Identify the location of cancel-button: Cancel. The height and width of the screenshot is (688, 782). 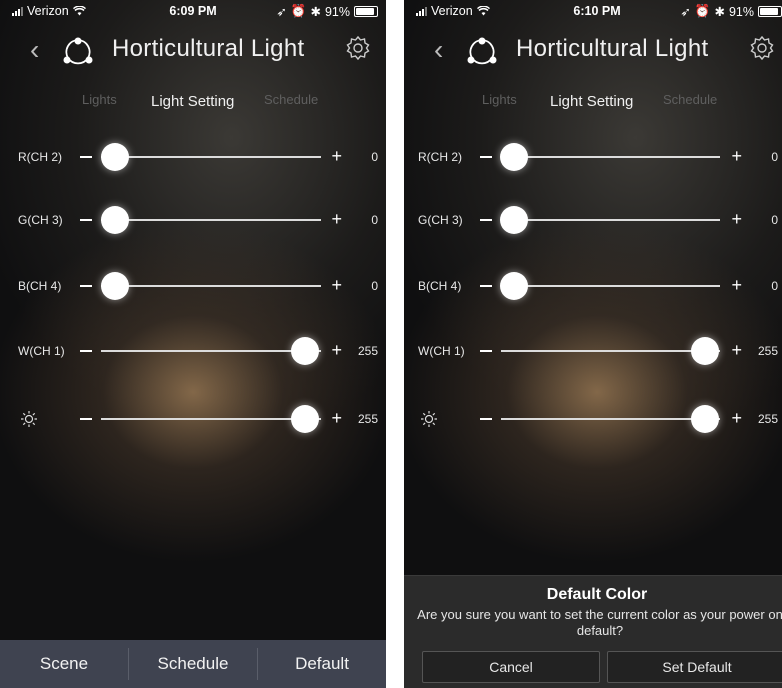
(511, 667).